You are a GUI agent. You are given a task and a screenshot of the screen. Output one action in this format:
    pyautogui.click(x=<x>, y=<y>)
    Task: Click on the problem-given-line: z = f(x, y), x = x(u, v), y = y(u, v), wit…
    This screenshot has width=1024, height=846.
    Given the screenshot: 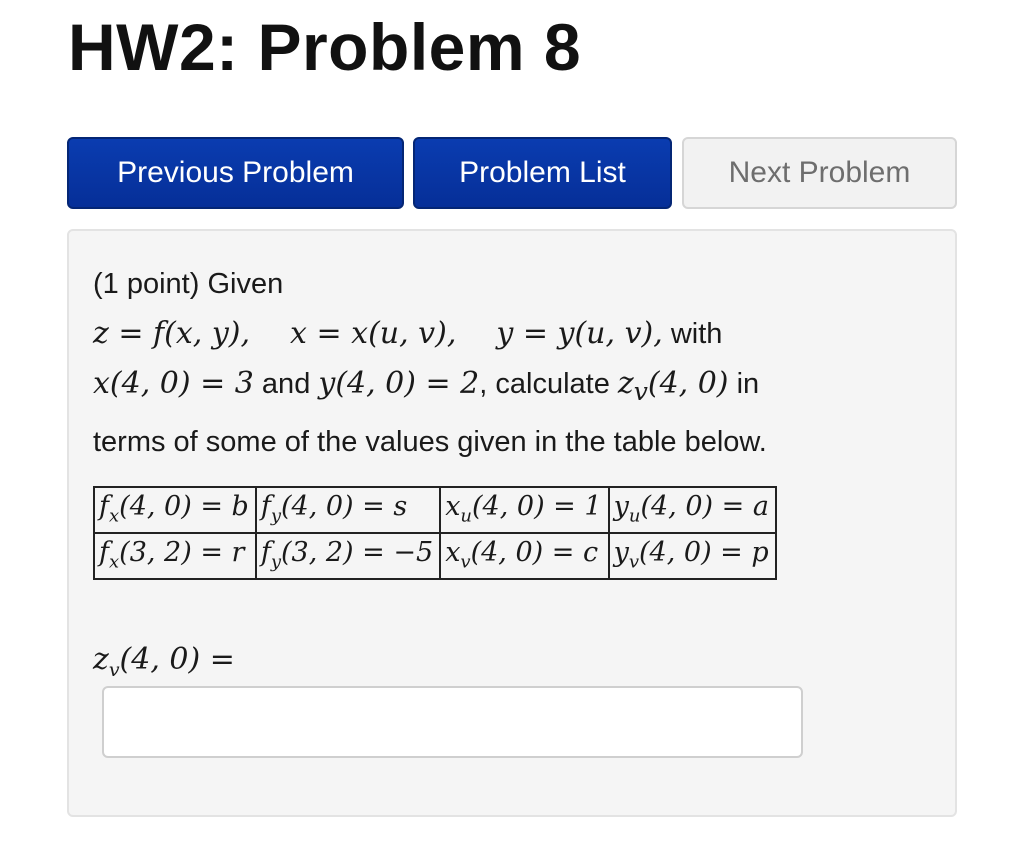 What is the action you would take?
    pyautogui.click(x=518, y=334)
    